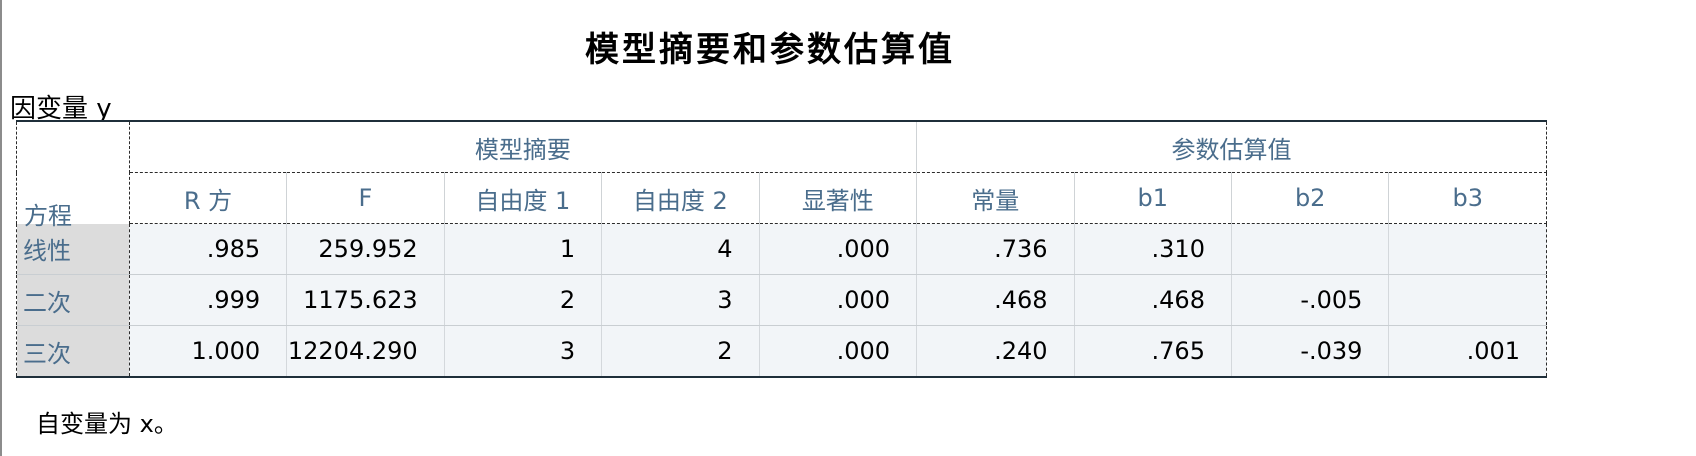 This screenshot has width=1696, height=456. What do you see at coordinates (995, 198) in the screenshot?
I see `col-header-constant: 常量` at bounding box center [995, 198].